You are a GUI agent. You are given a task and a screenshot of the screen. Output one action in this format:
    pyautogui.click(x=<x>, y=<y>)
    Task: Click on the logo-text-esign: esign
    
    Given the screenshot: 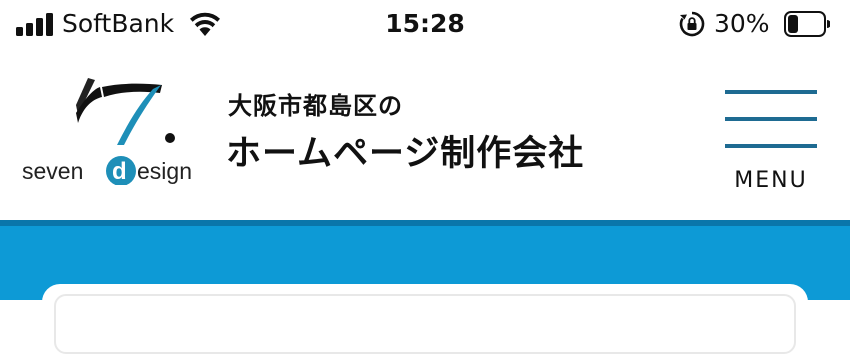 What is the action you would take?
    pyautogui.click(x=164, y=171)
    